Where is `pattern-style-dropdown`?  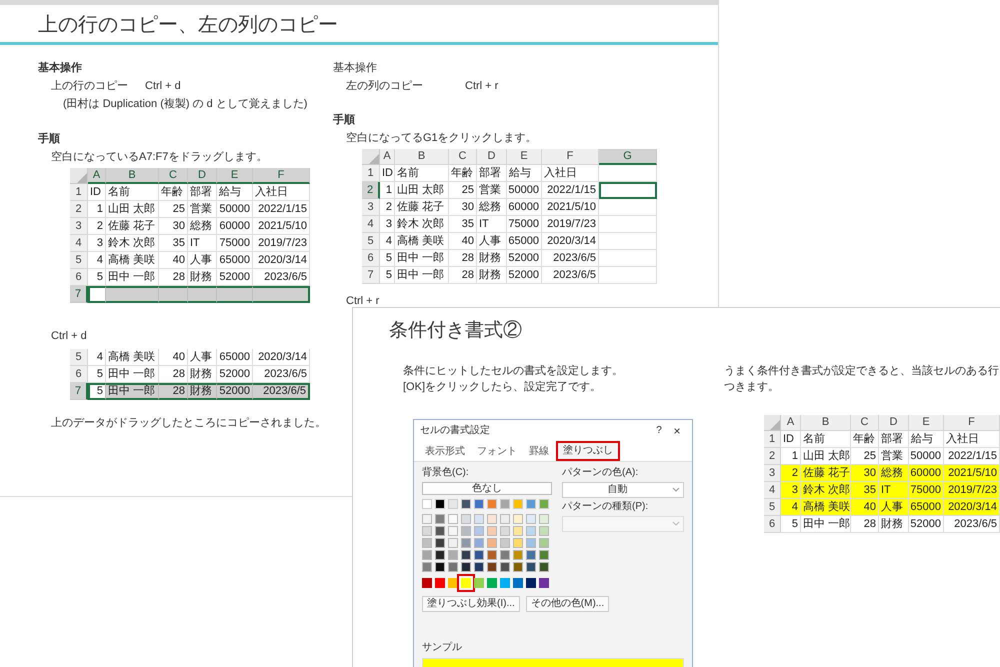 pattern-style-dropdown is located at coordinates (623, 524).